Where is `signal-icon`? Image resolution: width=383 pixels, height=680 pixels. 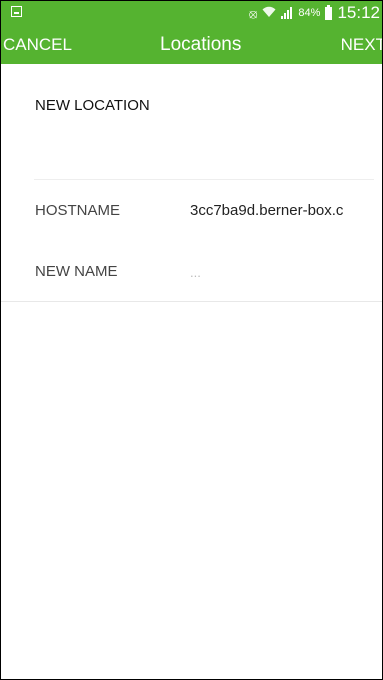 signal-icon is located at coordinates (287, 13).